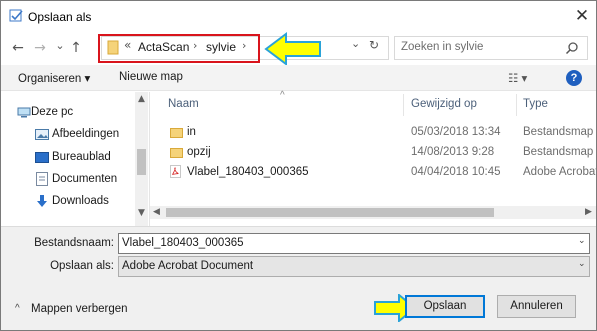 The height and width of the screenshot is (331, 597). What do you see at coordinates (282, 95) in the screenshot?
I see `sort-ascending-icon: ^` at bounding box center [282, 95].